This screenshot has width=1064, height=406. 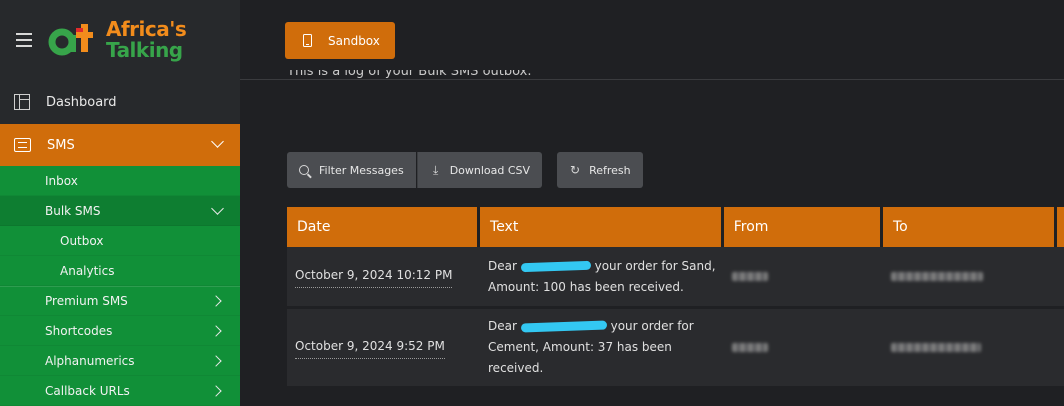 I want to click on brand-name: Africa's Talking, so click(x=146, y=39).